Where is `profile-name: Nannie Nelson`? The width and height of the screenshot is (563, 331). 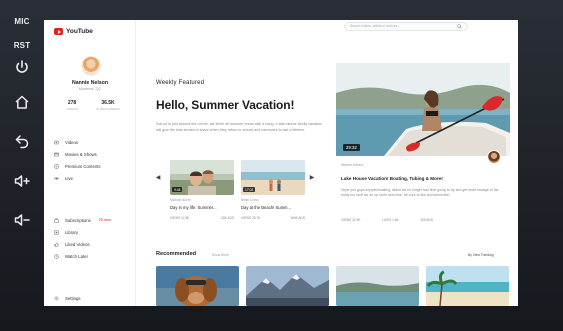
profile-name: Nannie Nelson is located at coordinates (90, 83).